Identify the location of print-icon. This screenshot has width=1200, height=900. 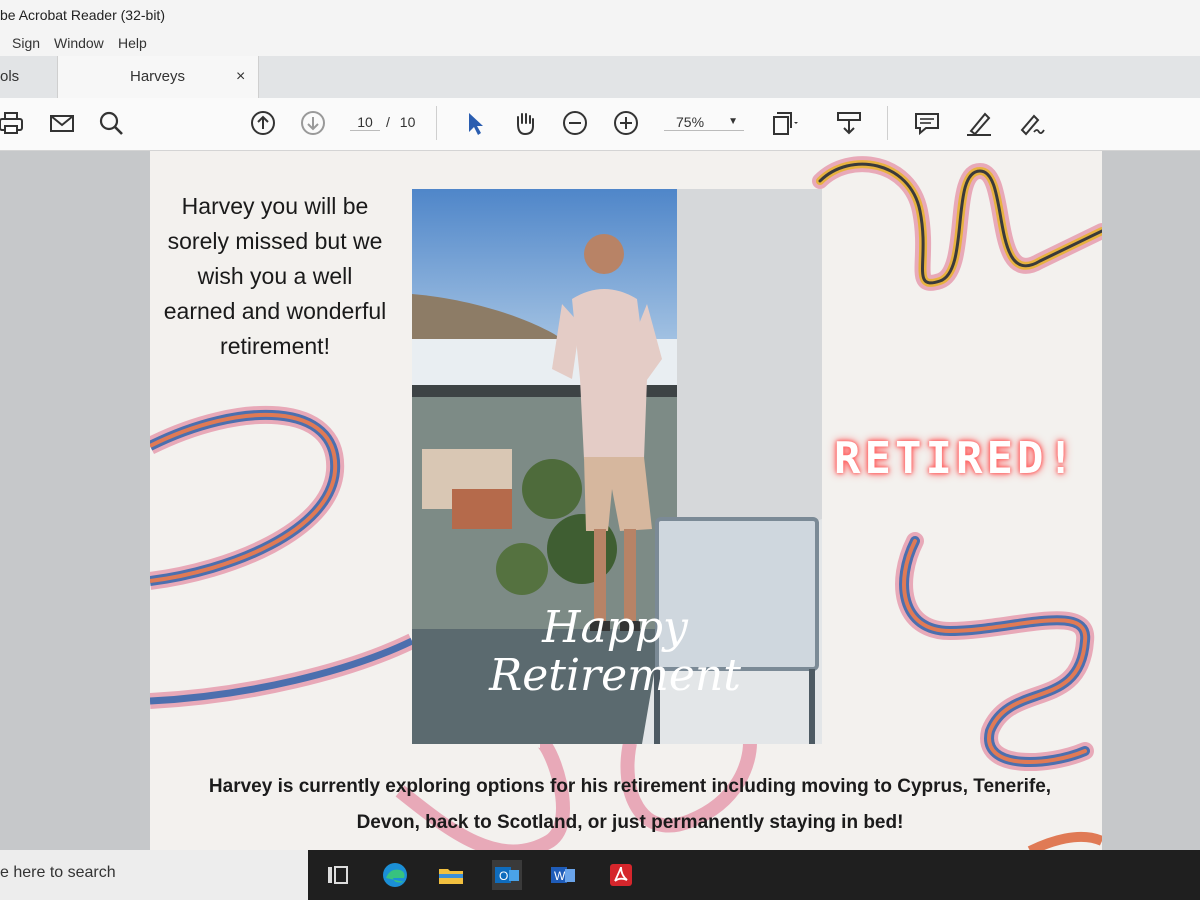
(13, 123).